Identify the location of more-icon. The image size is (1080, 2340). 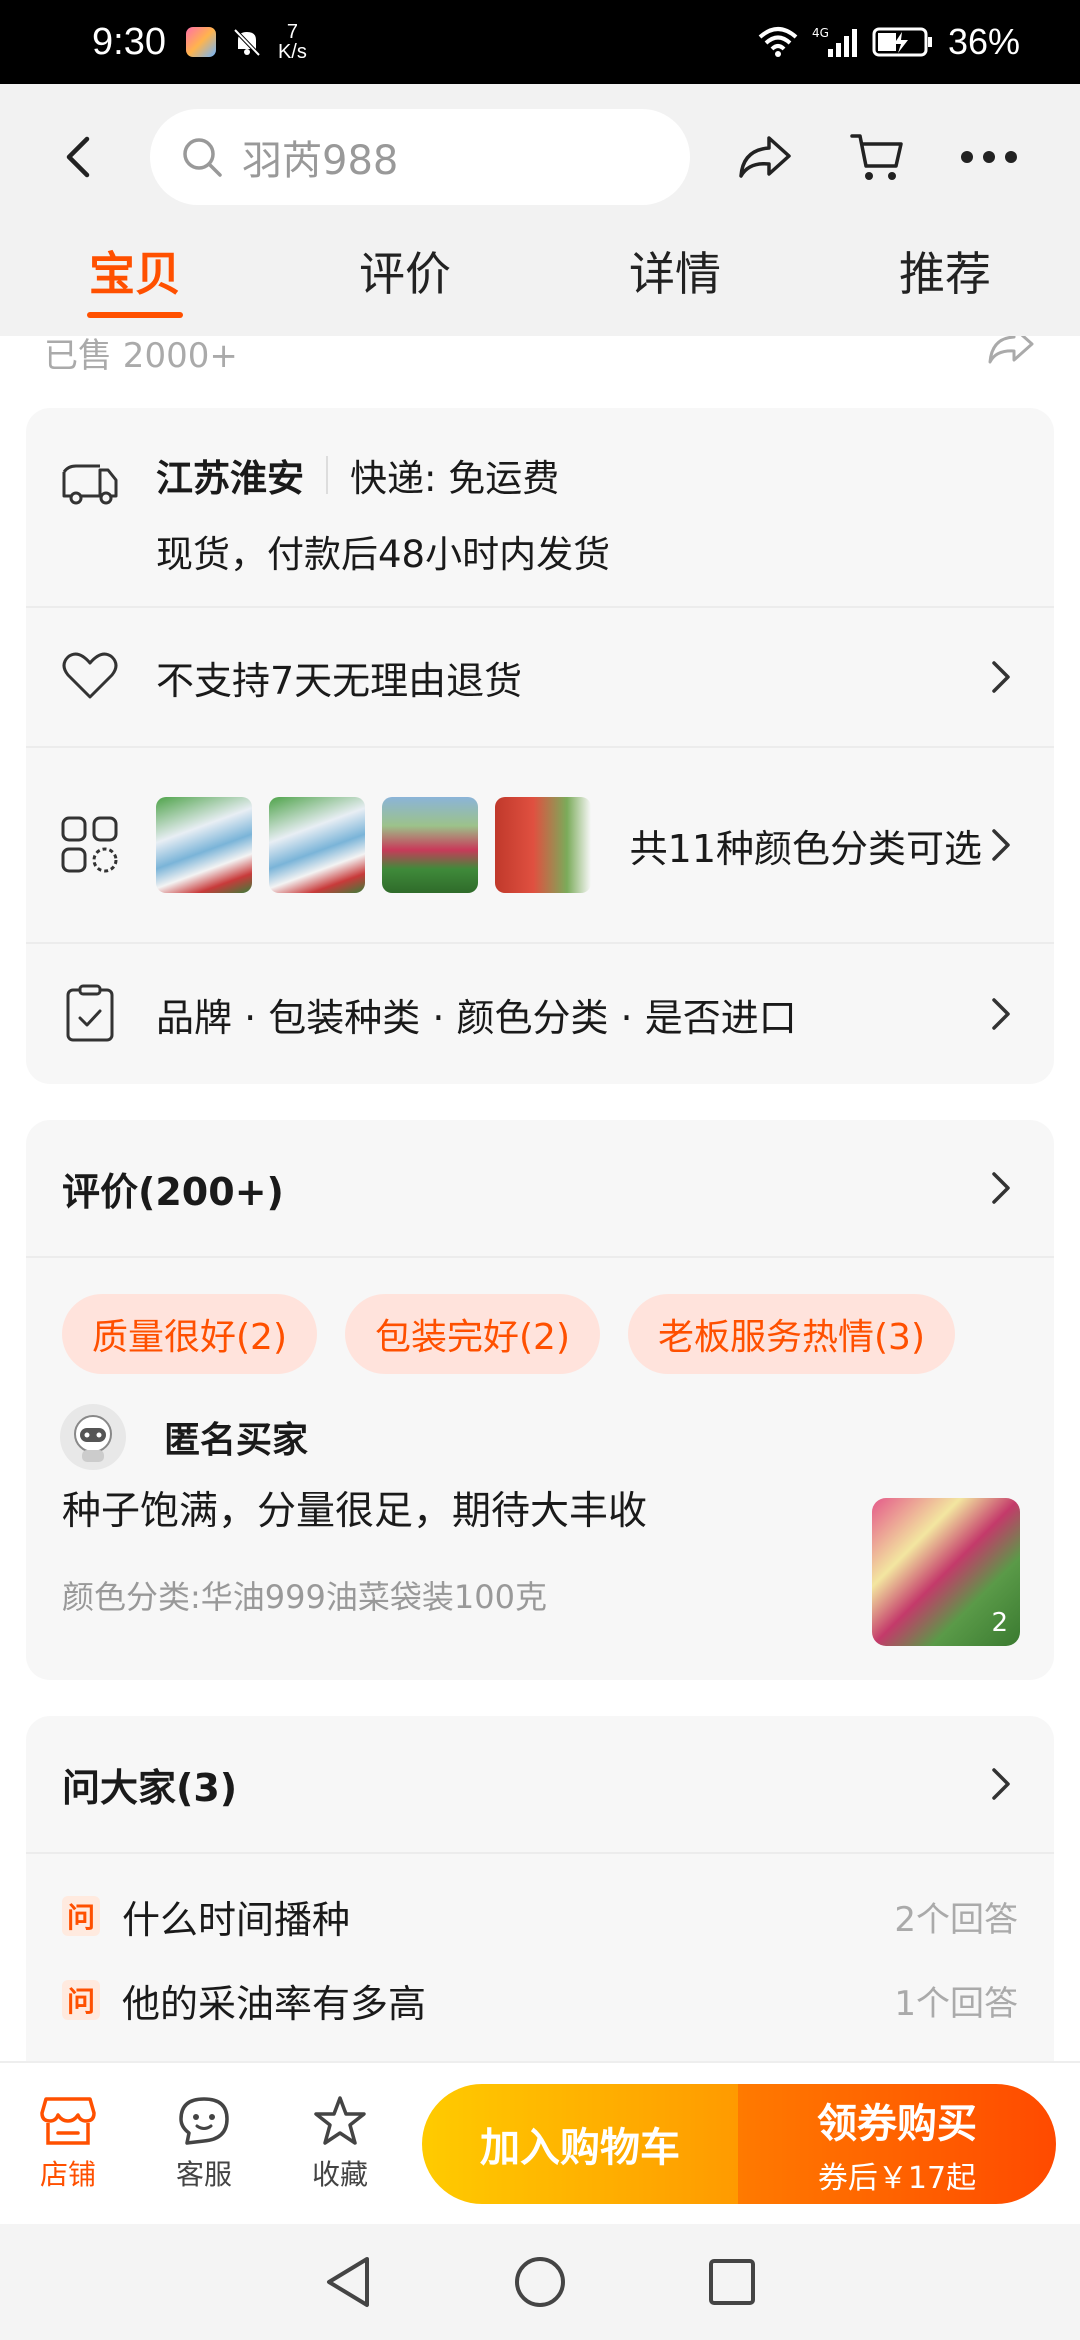
(989, 157).